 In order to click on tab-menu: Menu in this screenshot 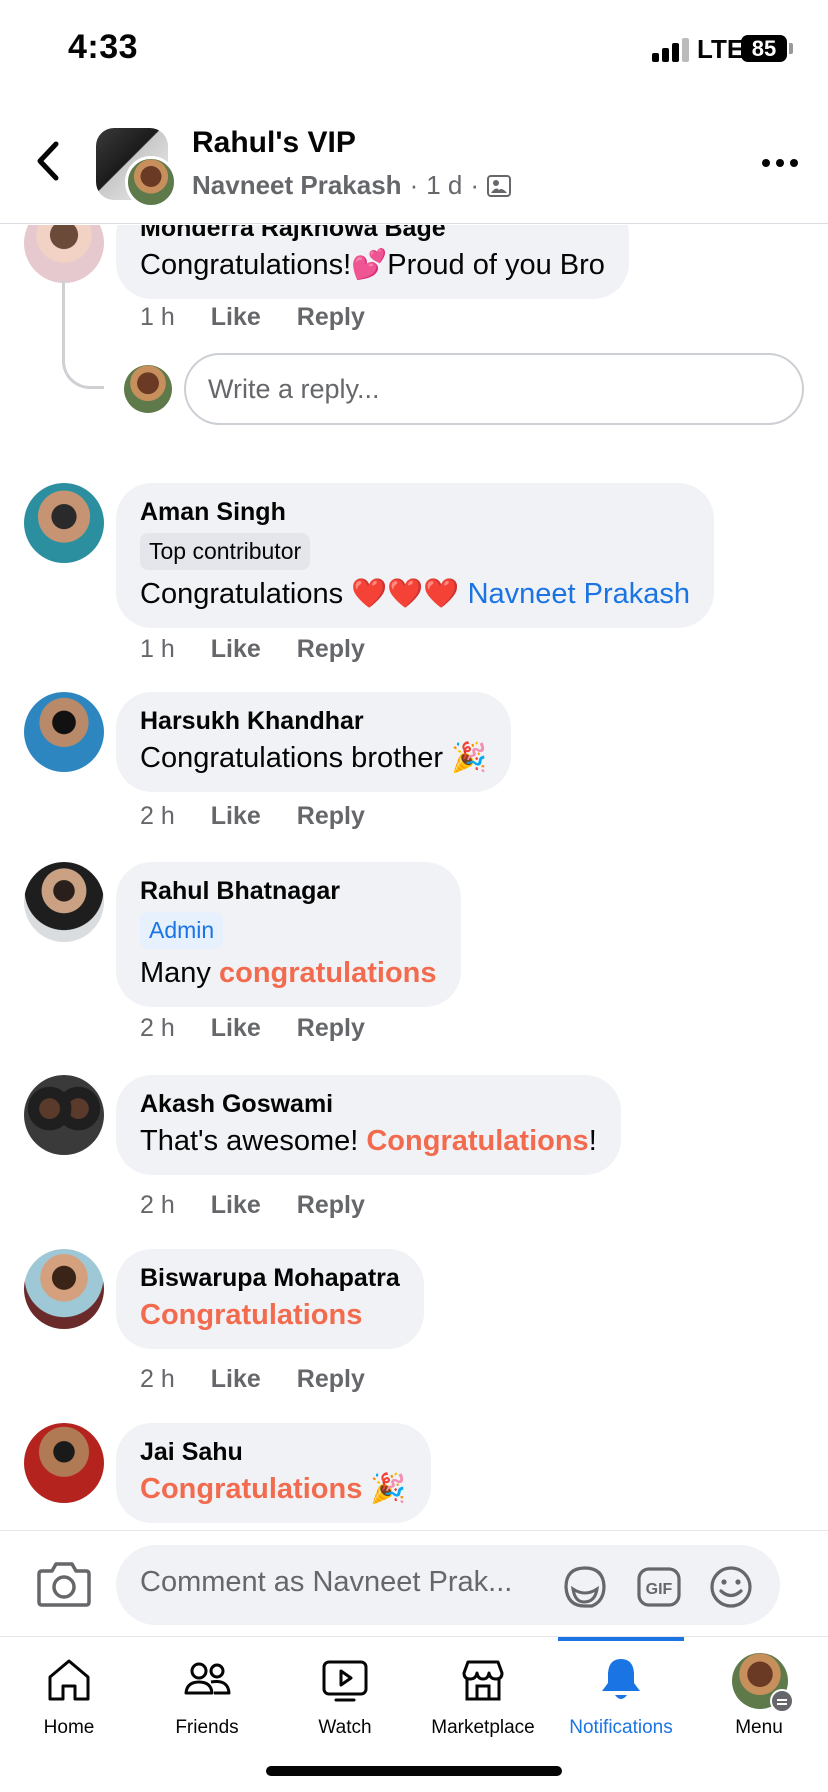, I will do `click(759, 1697)`.